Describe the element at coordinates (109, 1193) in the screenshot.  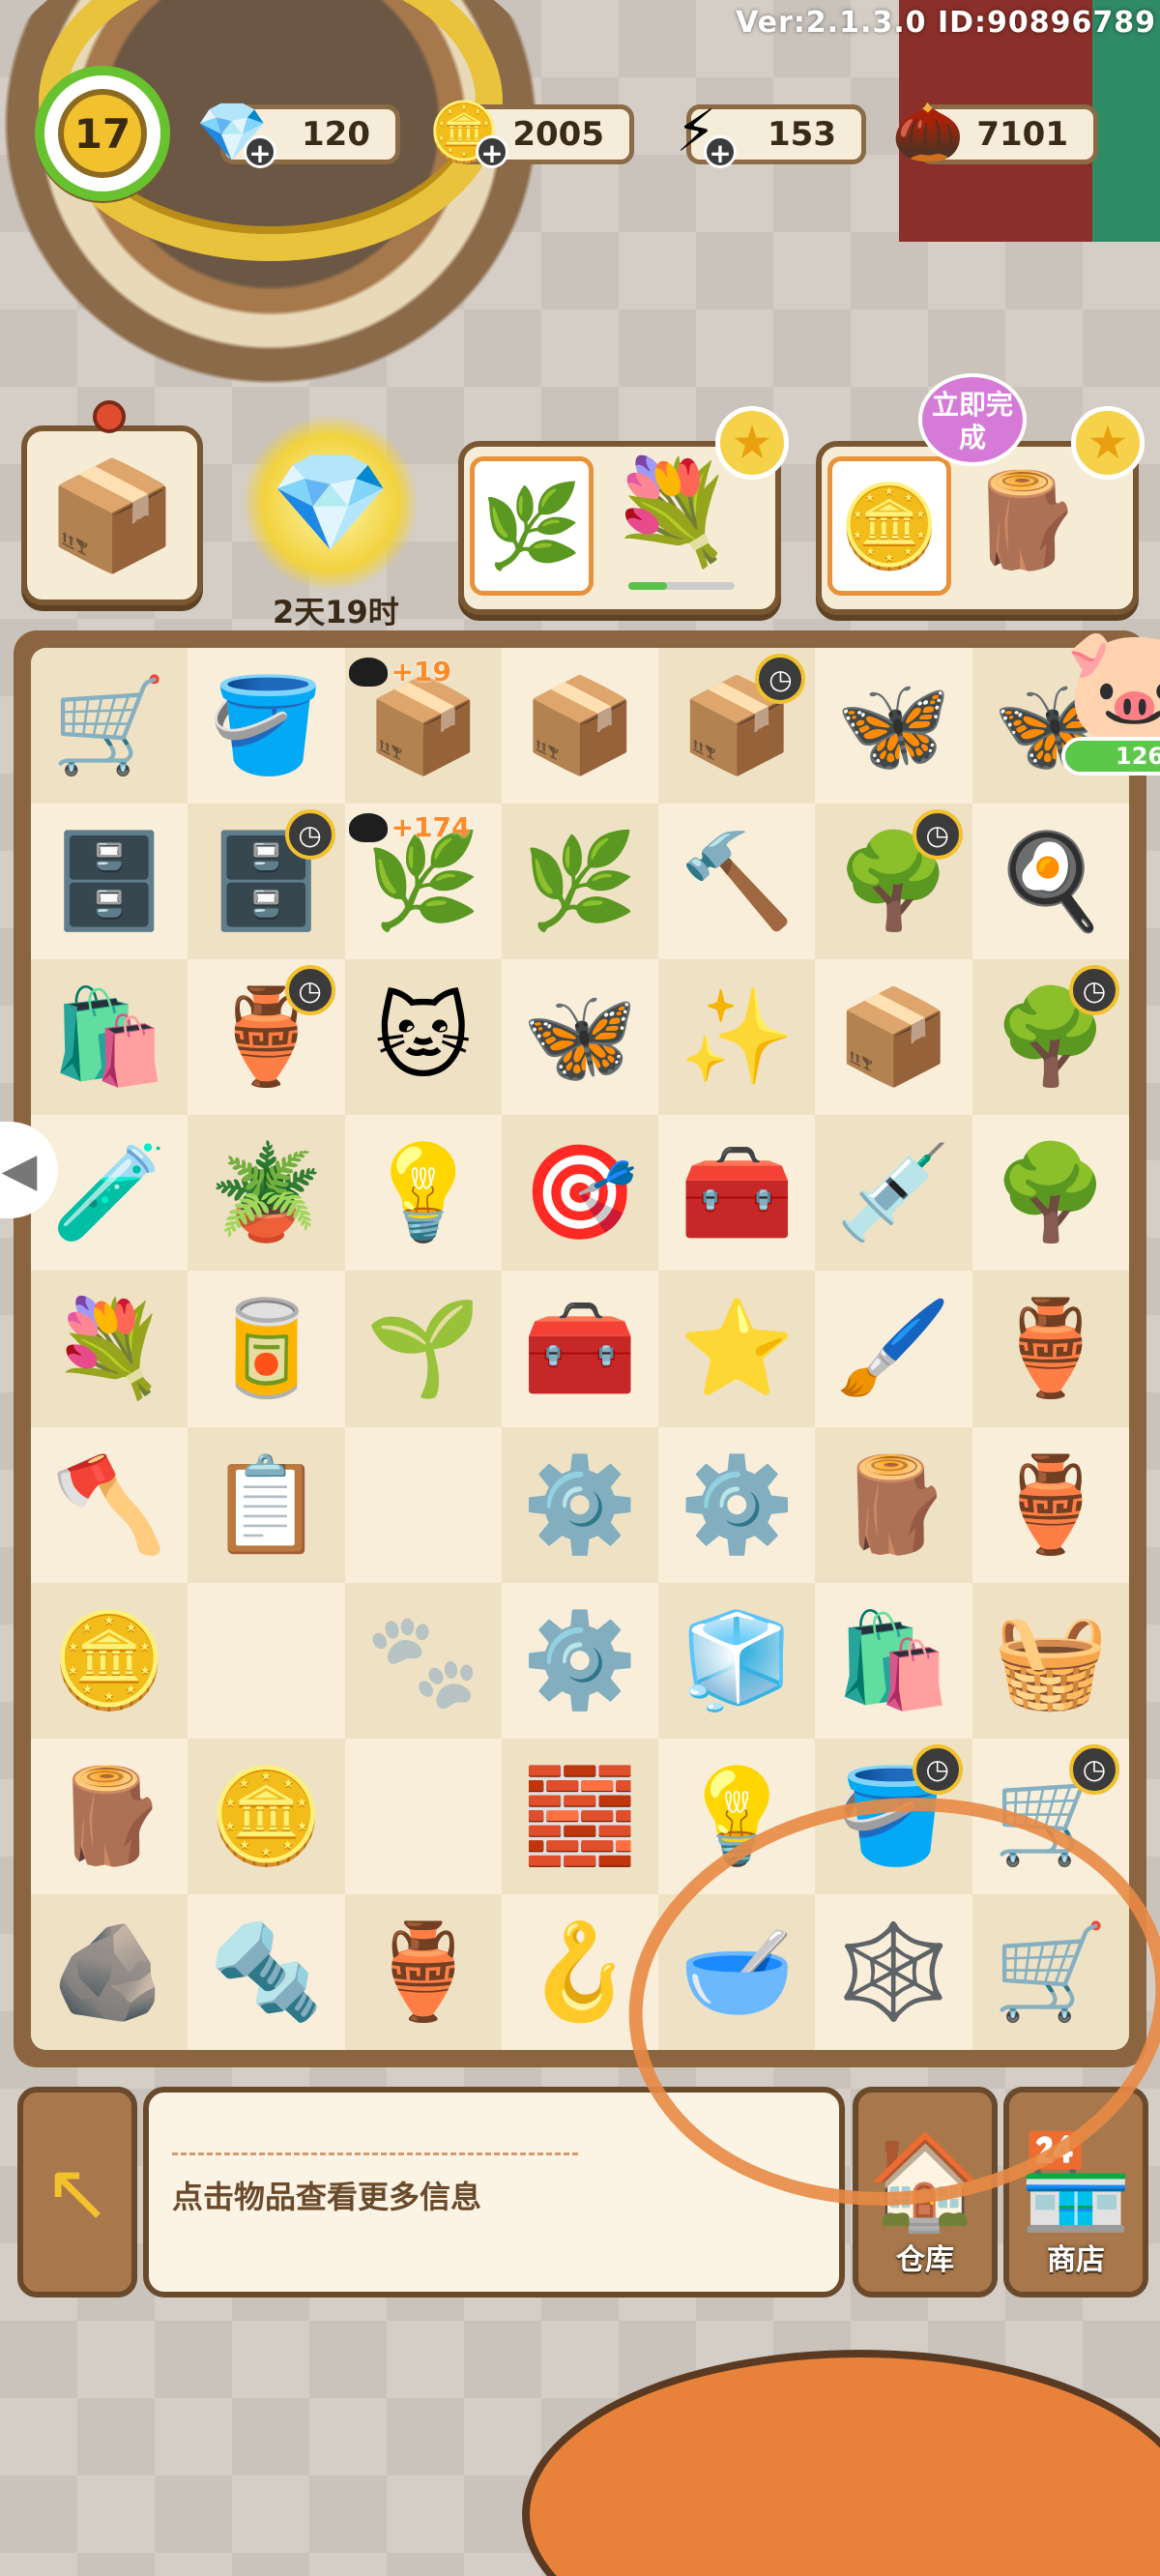
I see `board-cell: 🧪` at that location.